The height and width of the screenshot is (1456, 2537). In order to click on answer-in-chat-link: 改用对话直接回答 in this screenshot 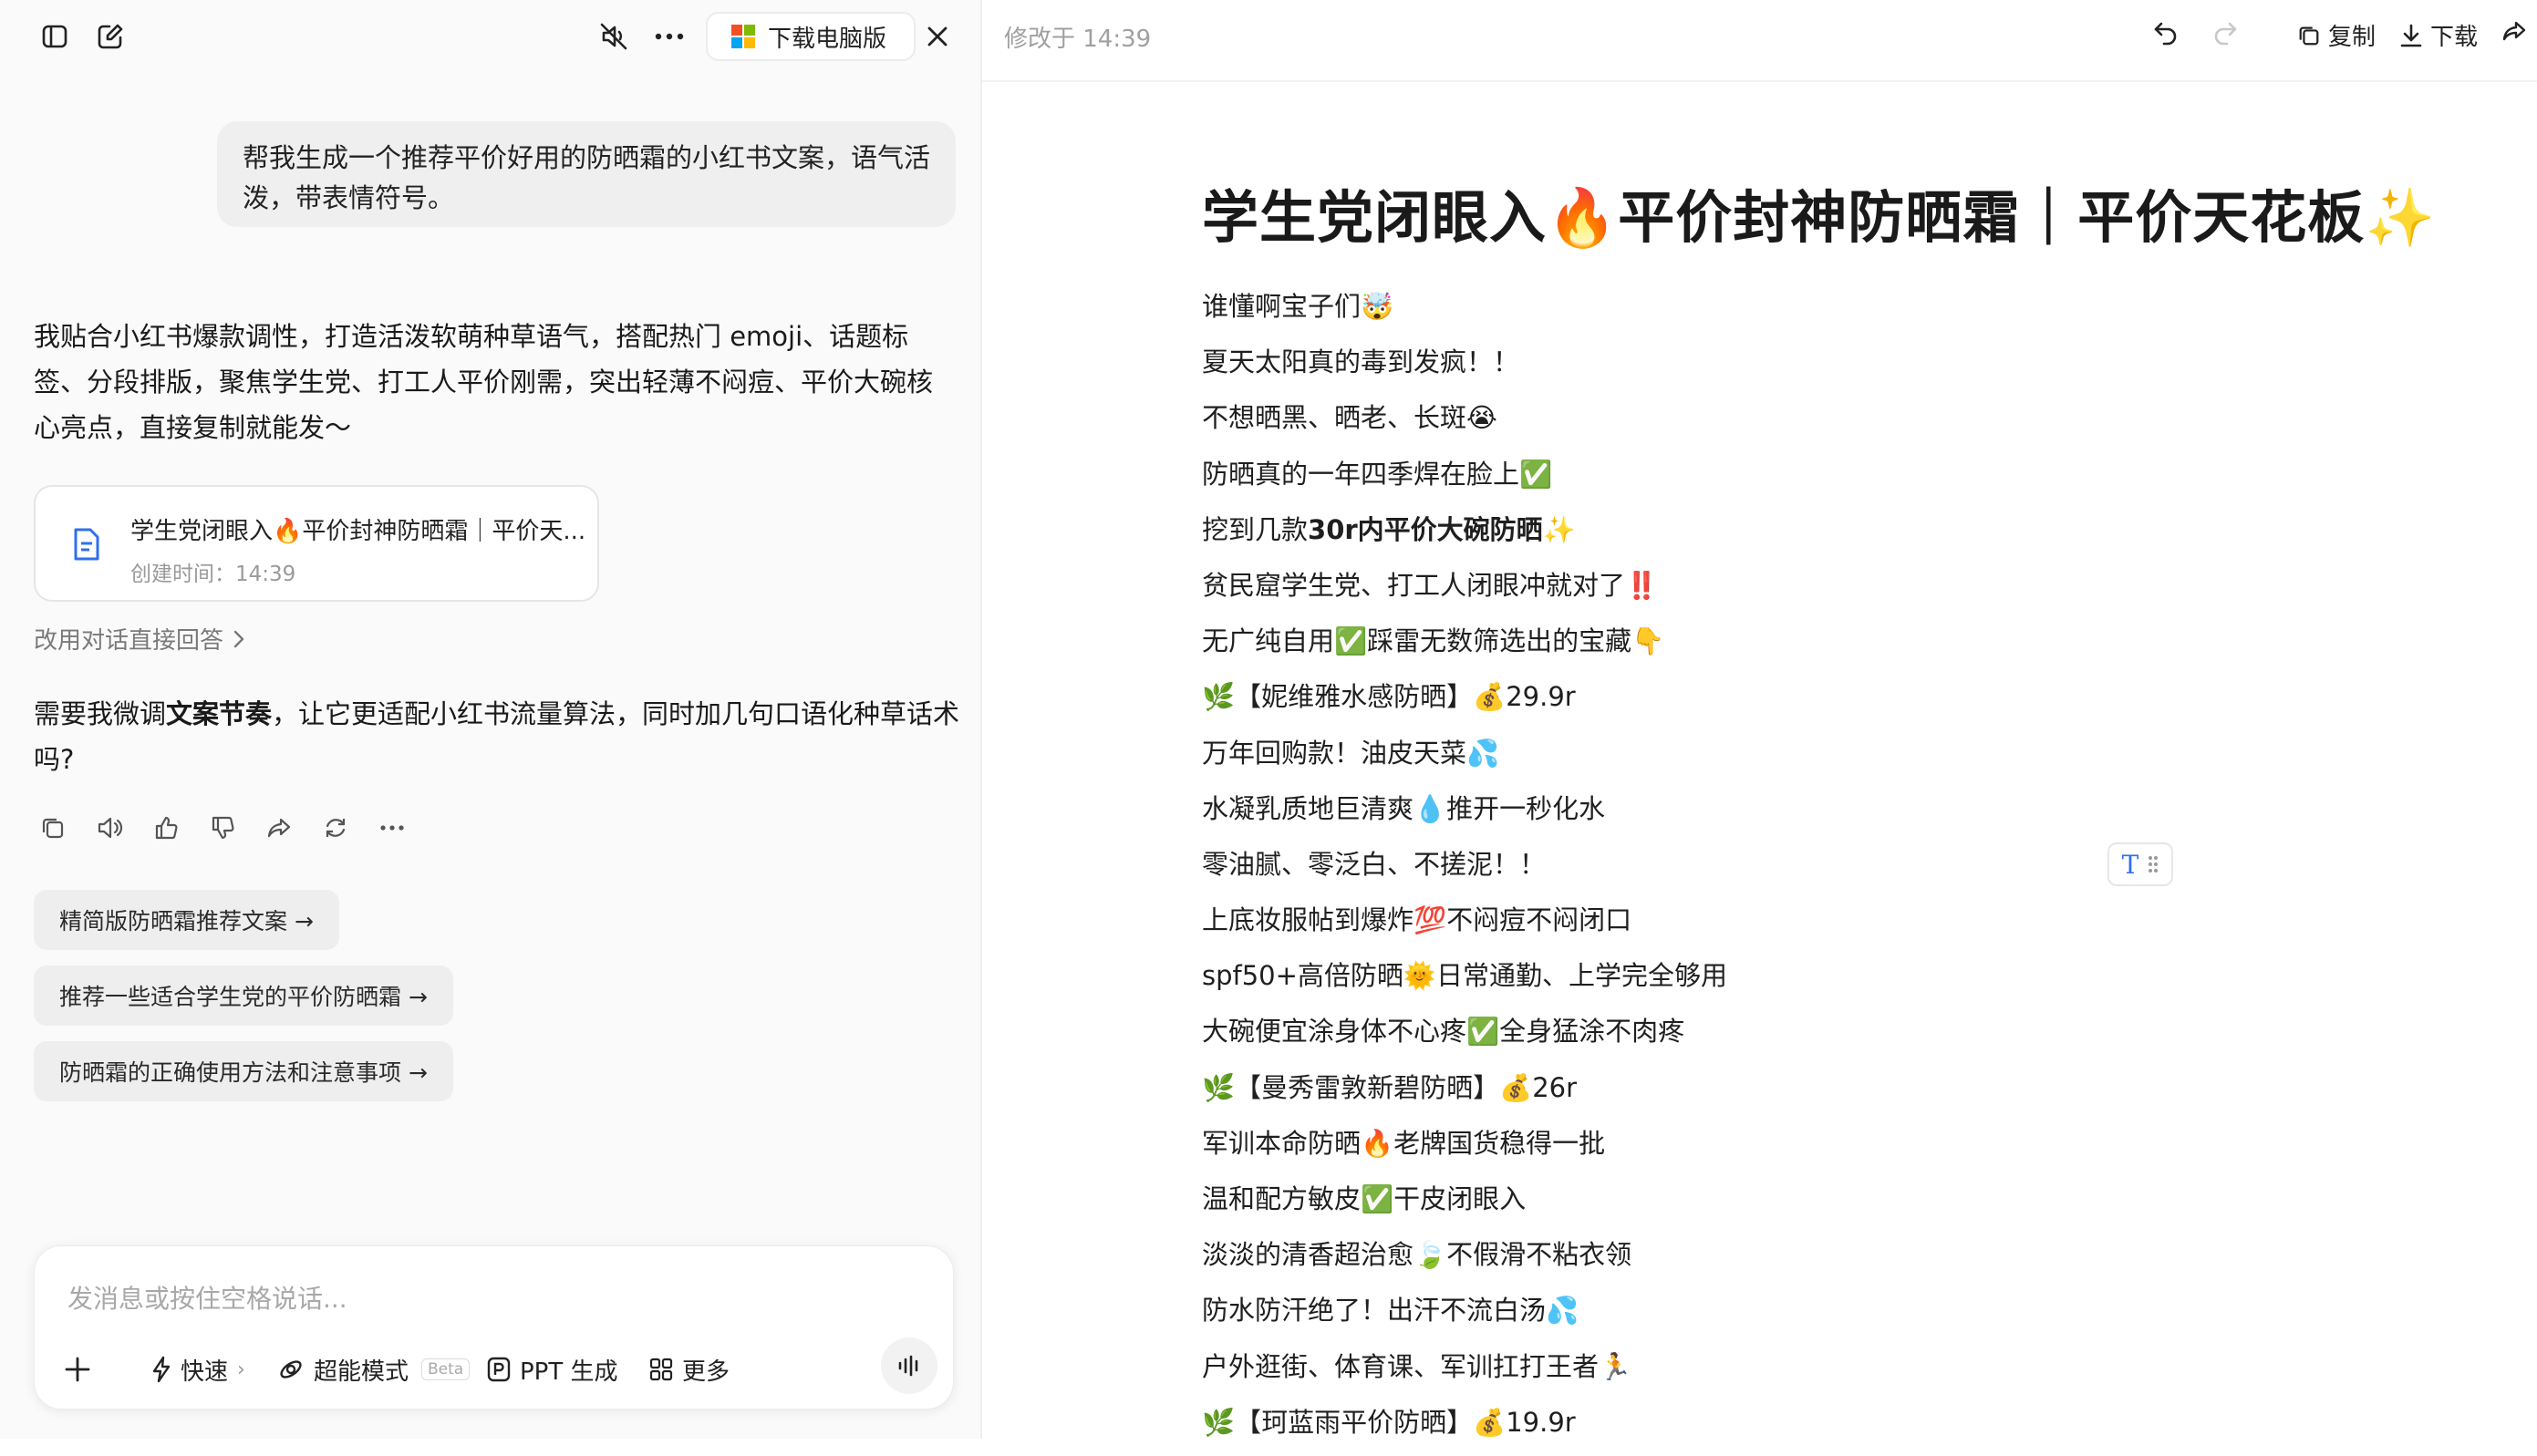, I will do `click(139, 639)`.